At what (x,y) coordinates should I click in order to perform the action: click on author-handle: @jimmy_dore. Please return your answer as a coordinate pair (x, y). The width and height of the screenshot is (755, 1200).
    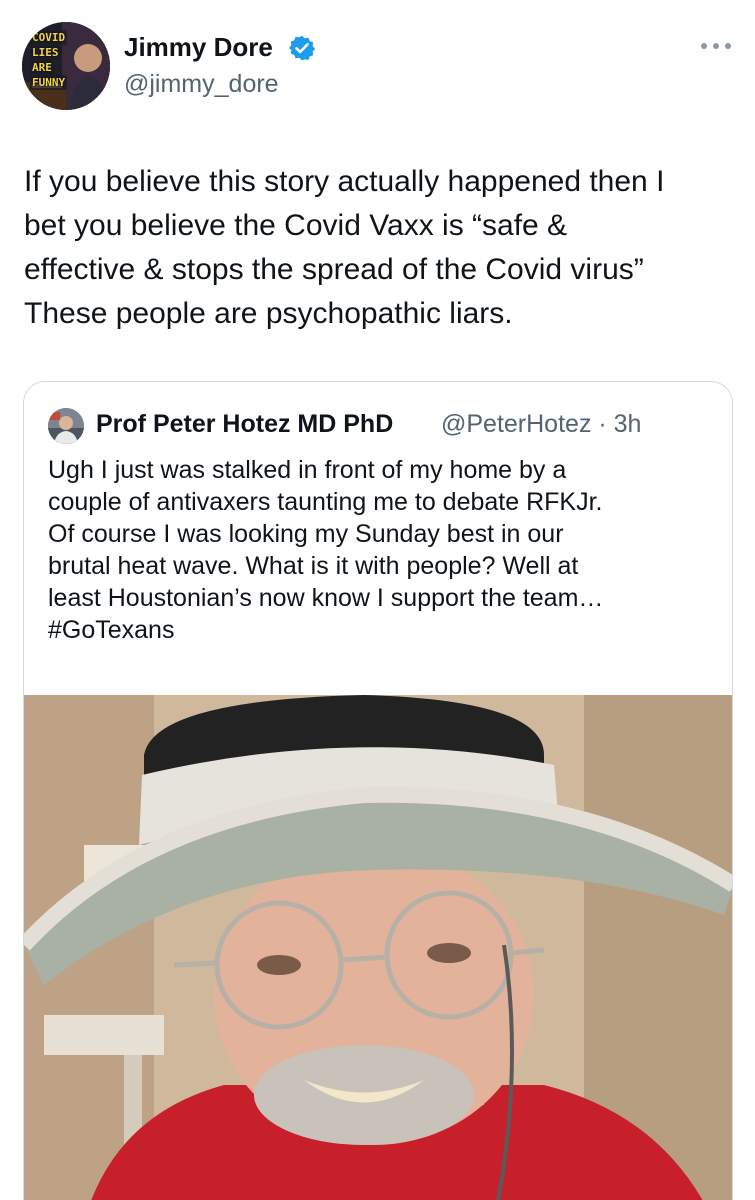
    Looking at the image, I should click on (201, 84).